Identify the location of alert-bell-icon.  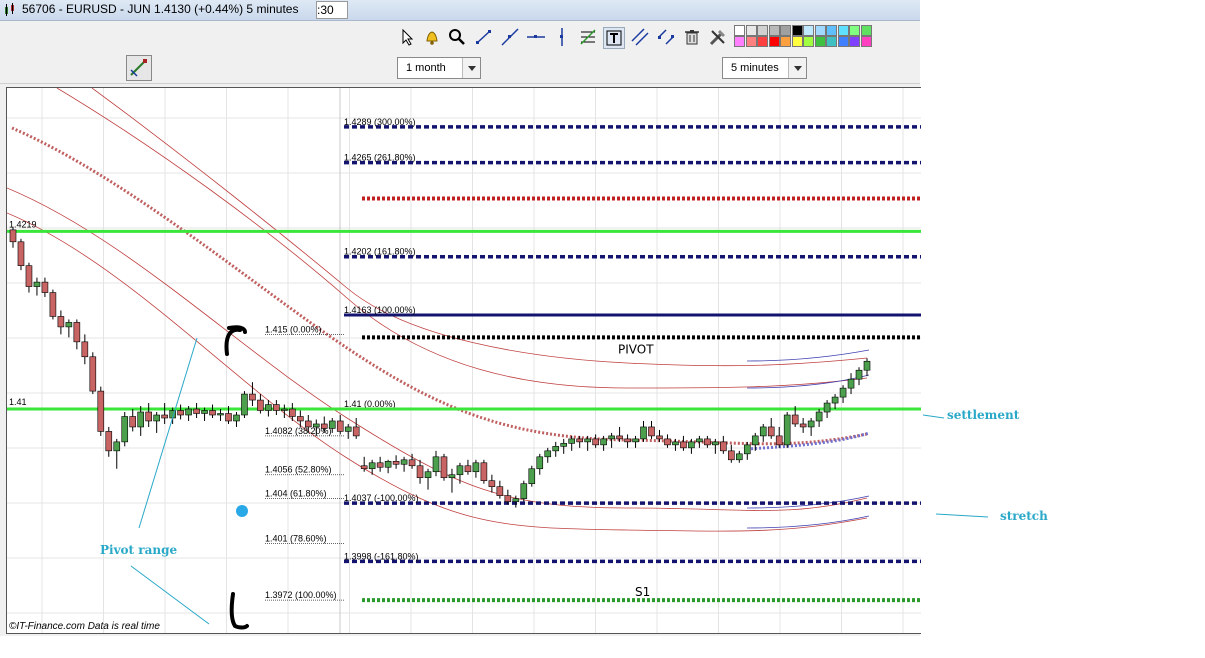
(432, 37).